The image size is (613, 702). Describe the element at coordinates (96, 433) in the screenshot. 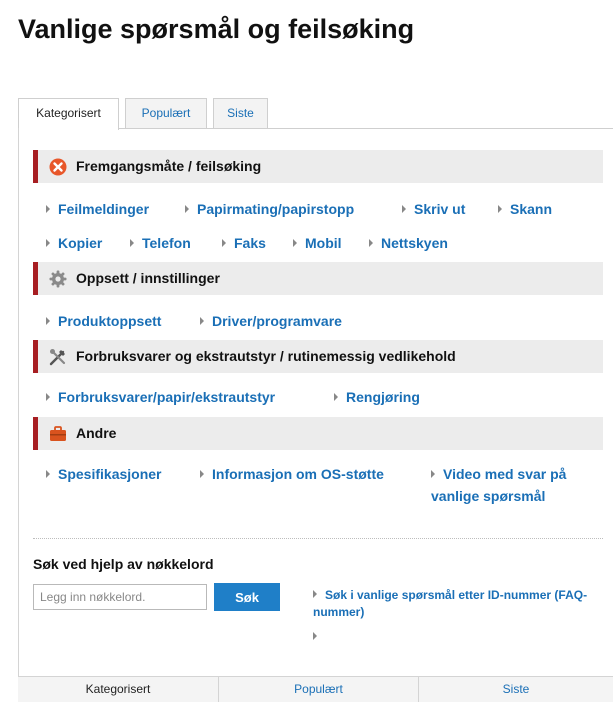

I see `section-title: Andre` at that location.